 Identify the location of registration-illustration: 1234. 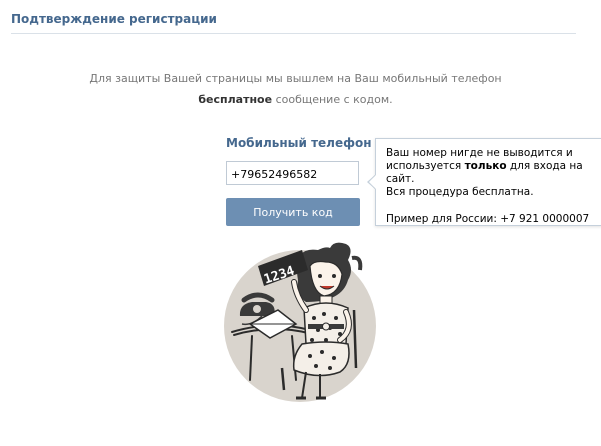
(300, 322).